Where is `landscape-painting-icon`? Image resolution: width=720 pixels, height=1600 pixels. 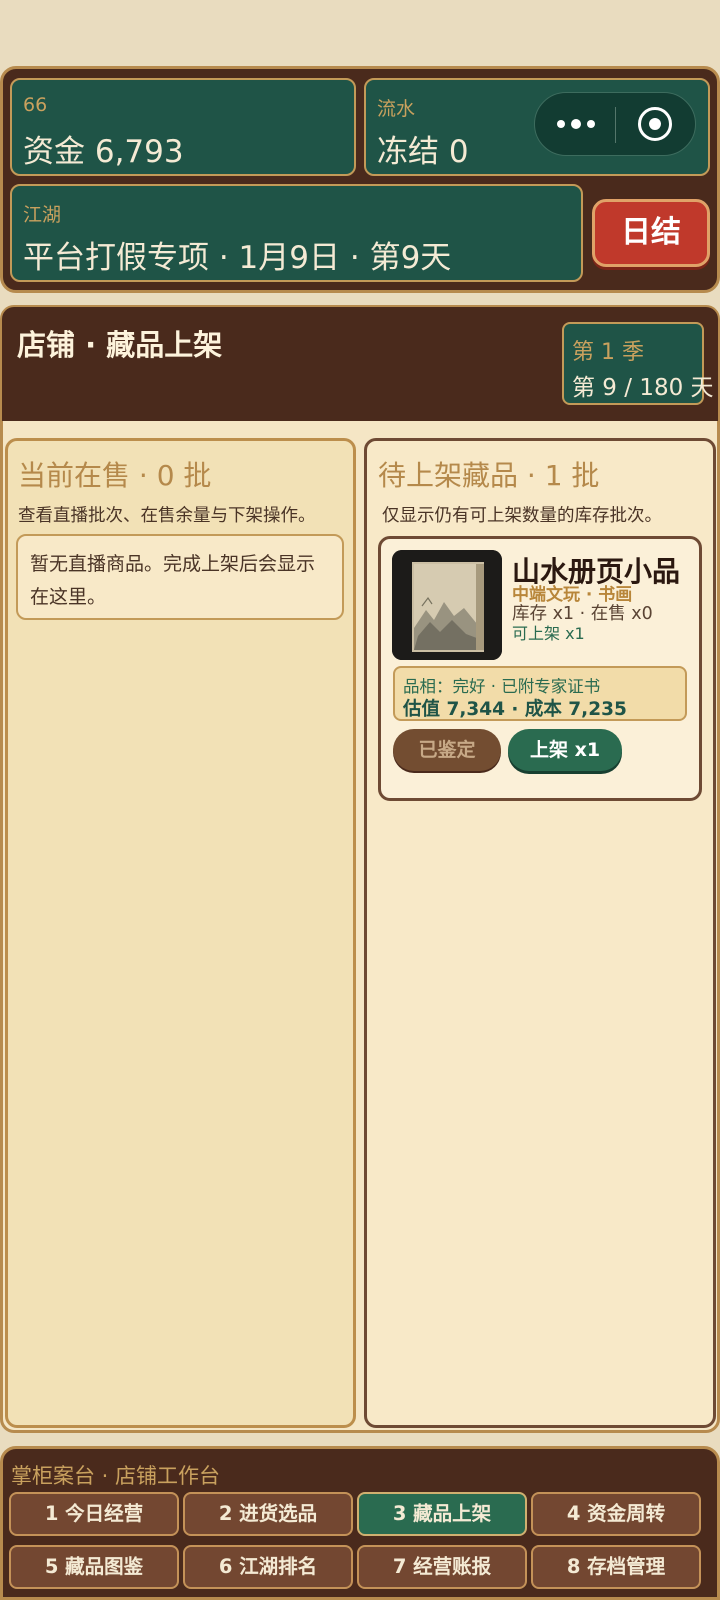 landscape-painting-icon is located at coordinates (447, 605).